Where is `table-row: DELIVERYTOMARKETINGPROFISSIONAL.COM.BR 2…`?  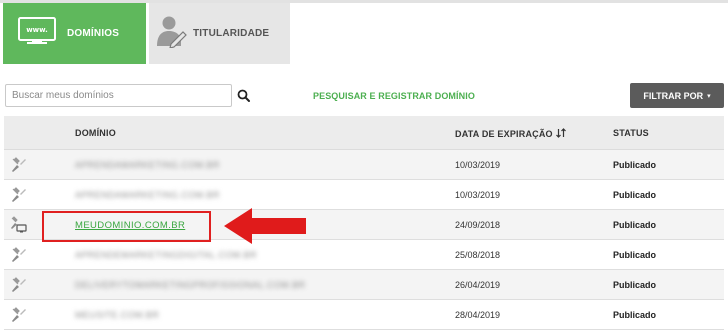
table-row: DELIVERYTOMARKETINGPROFISSIONAL.COM.BR 2… is located at coordinates (364, 285).